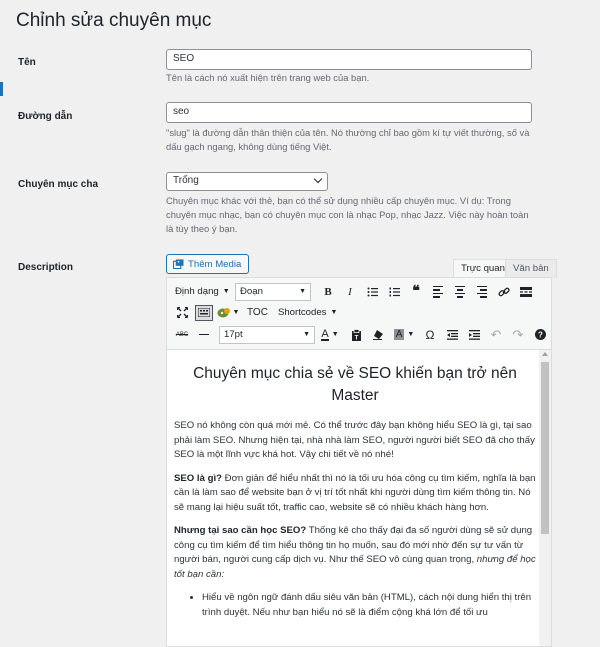 The width and height of the screenshot is (600, 647). I want to click on page-title: Chỉnh sửa chuyên mục, so click(114, 20).